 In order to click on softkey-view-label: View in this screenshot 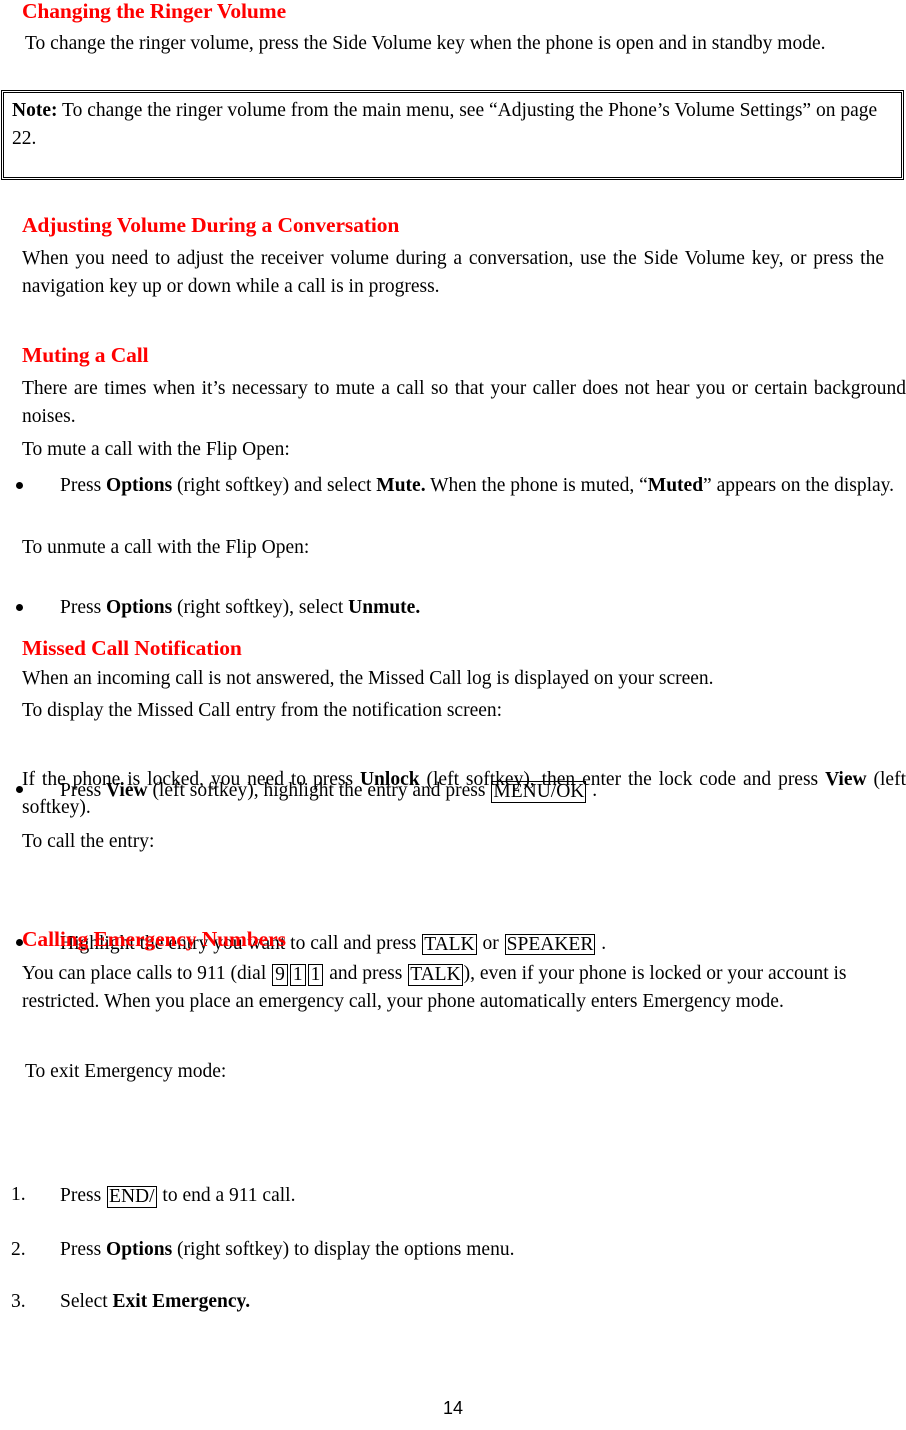, I will do `click(846, 779)`.